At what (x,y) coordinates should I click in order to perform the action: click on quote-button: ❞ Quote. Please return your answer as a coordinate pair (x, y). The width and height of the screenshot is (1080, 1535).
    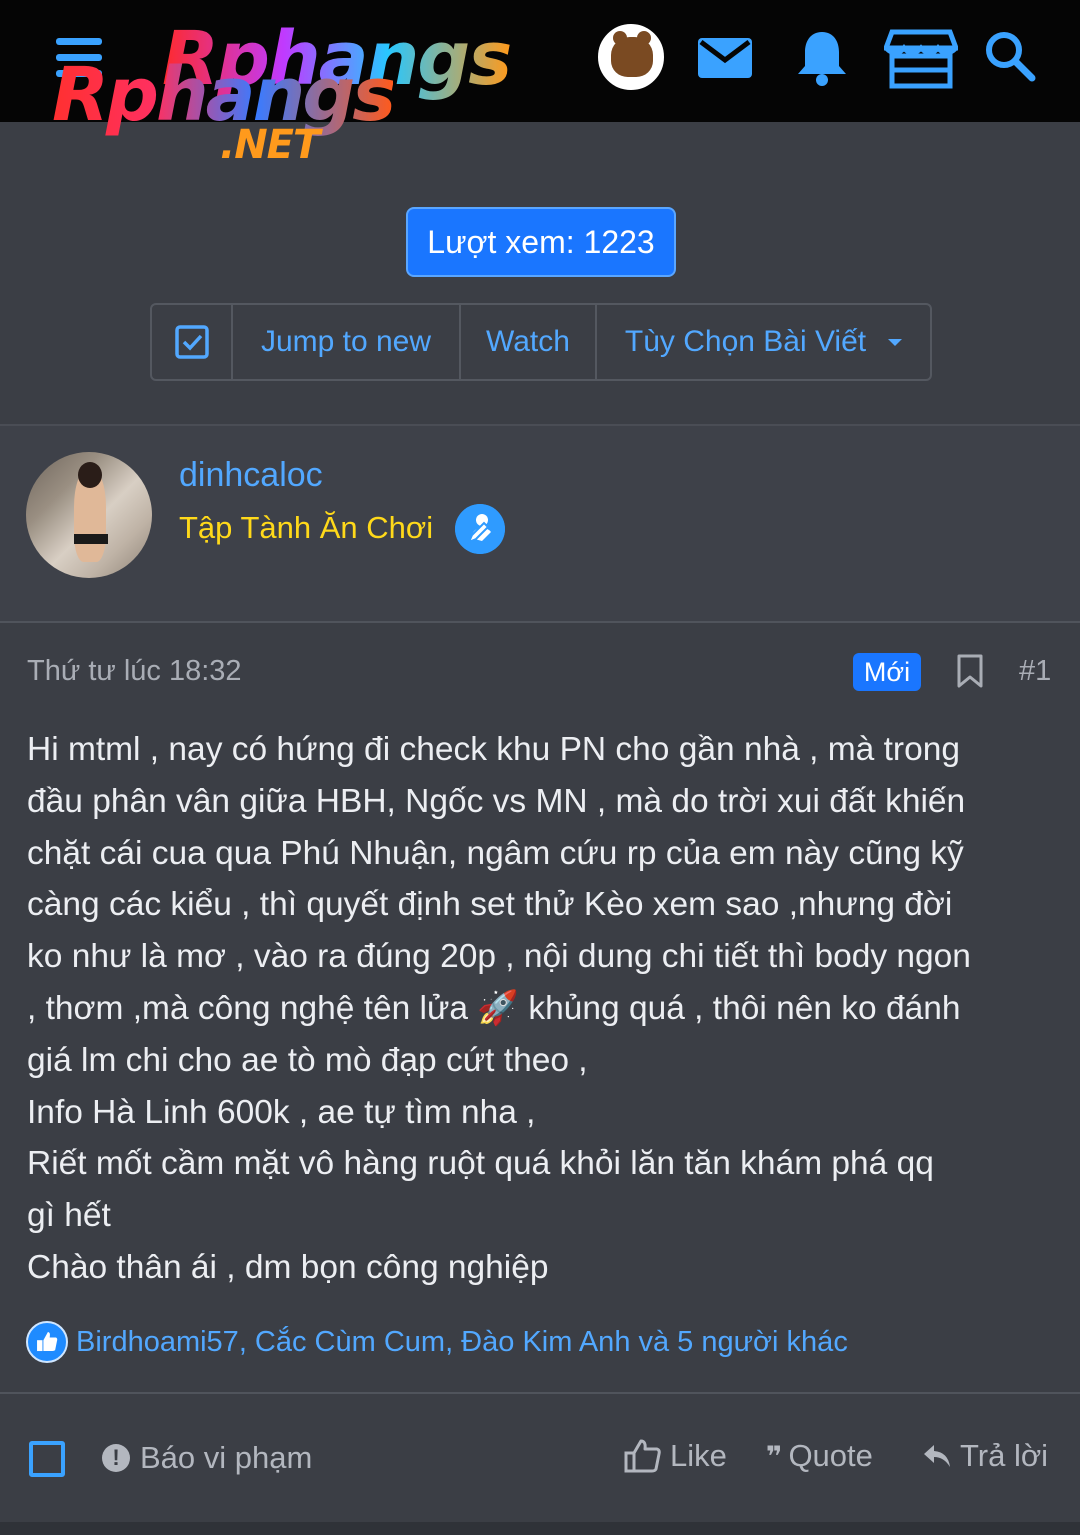
    Looking at the image, I should click on (819, 1456).